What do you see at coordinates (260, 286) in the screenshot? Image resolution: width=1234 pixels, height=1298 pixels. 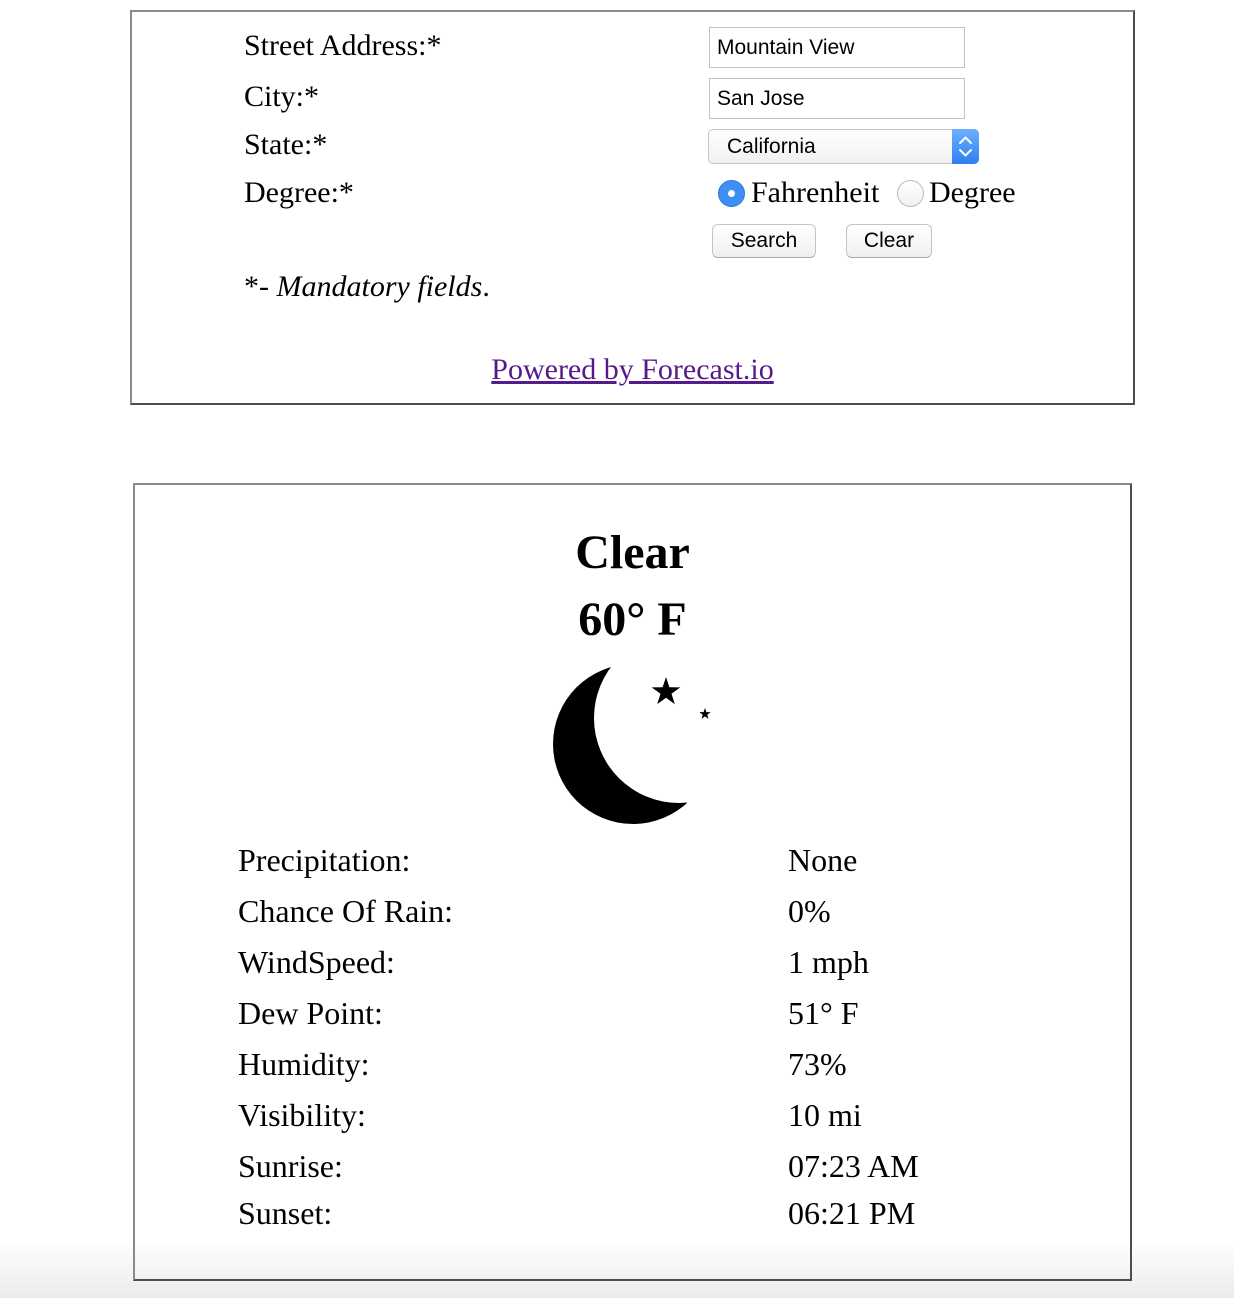 I see `mandatory-prefix: *-` at bounding box center [260, 286].